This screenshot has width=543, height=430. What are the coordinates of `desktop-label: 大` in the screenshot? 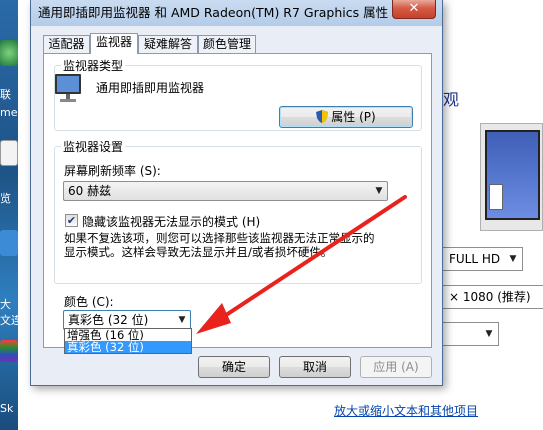 It's located at (5, 304).